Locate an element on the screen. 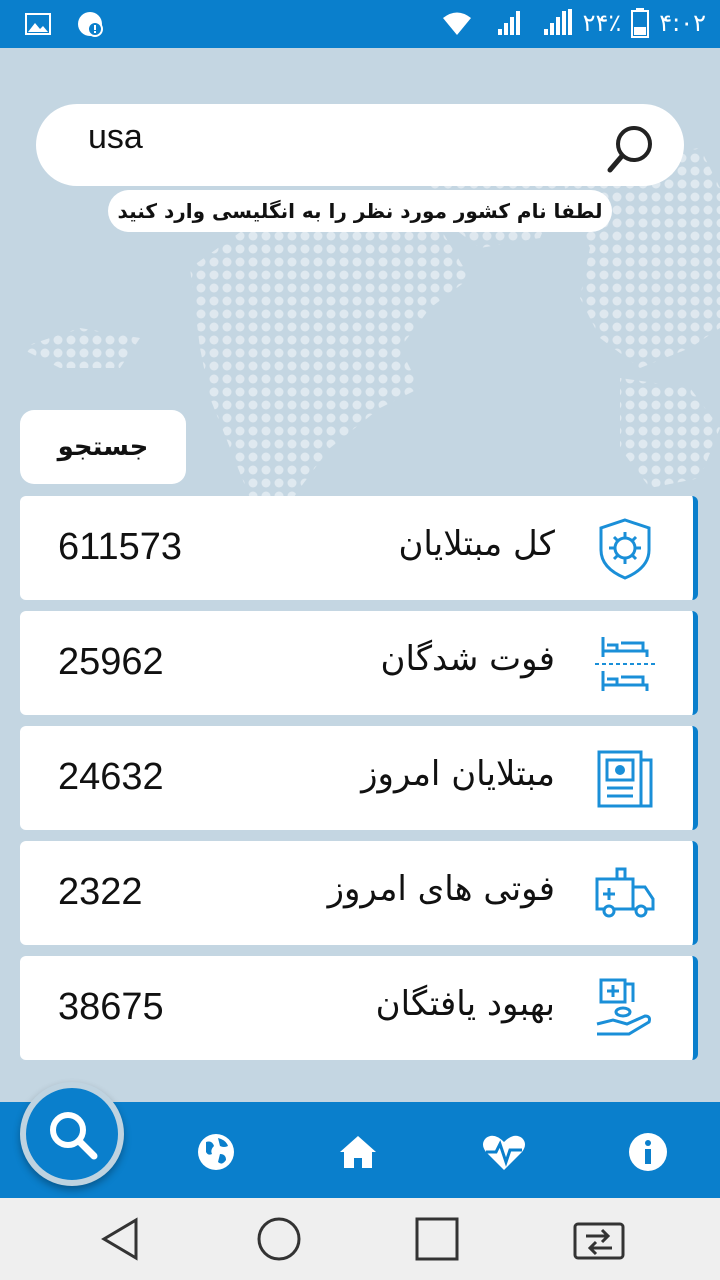 The width and height of the screenshot is (720, 1280). stat-label: بهبود یافتگان is located at coordinates (465, 1004).